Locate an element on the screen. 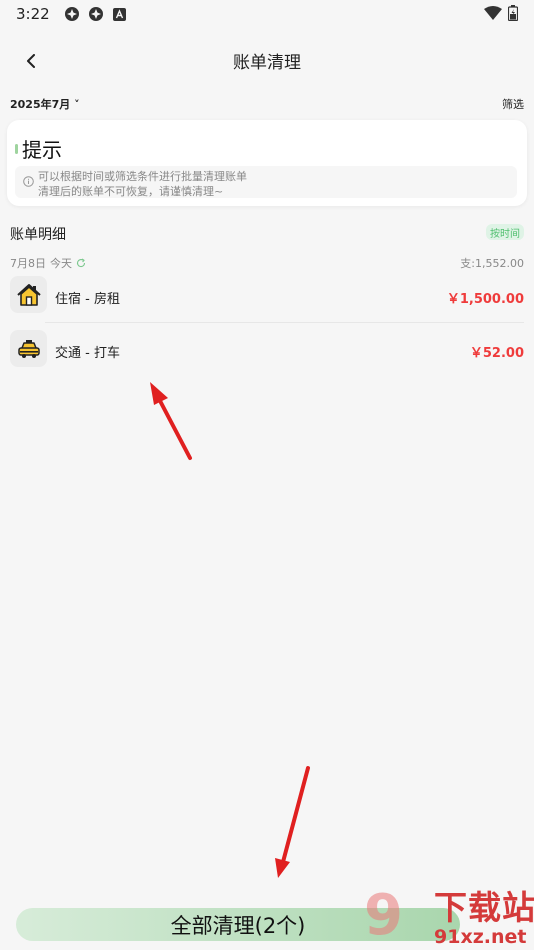  watermark-brand: 下载站 is located at coordinates (484, 907).